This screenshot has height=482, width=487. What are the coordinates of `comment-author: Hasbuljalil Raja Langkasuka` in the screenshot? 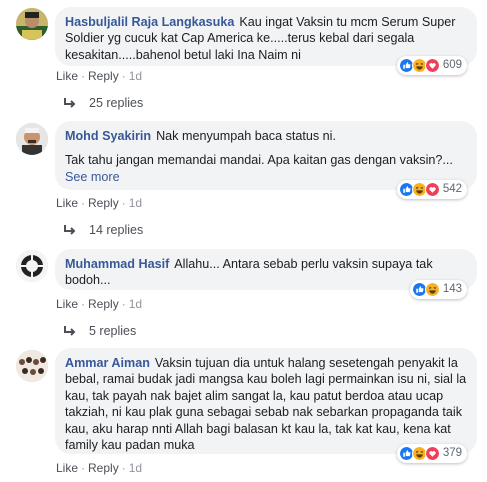 It's located at (149, 22).